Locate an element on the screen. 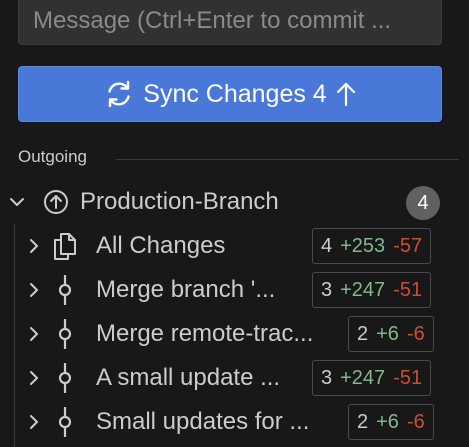  arrow-up-icon is located at coordinates (346, 94).